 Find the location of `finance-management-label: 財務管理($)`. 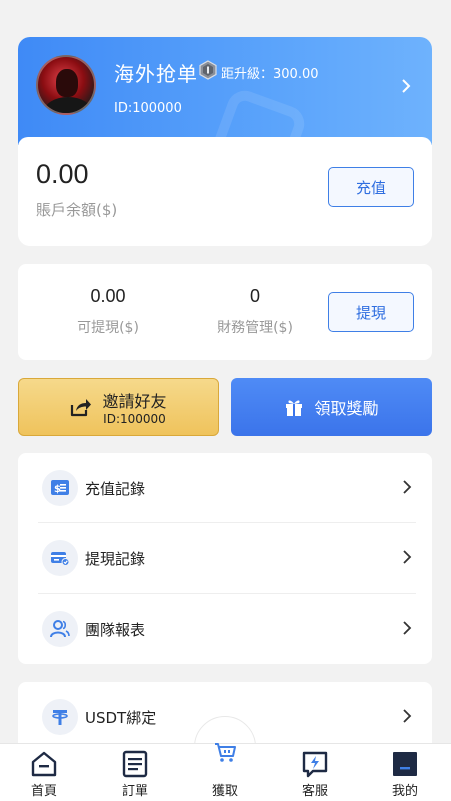

finance-management-label: 財務管理($) is located at coordinates (255, 328).